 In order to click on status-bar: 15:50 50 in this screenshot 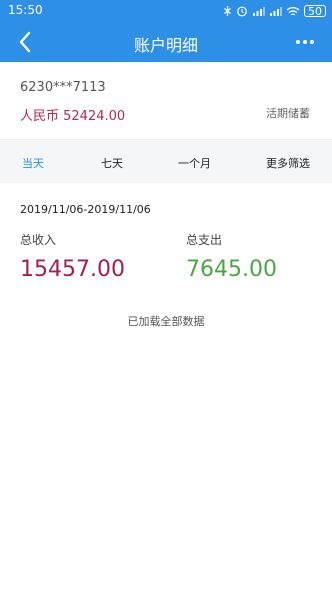, I will do `click(166, 11)`.